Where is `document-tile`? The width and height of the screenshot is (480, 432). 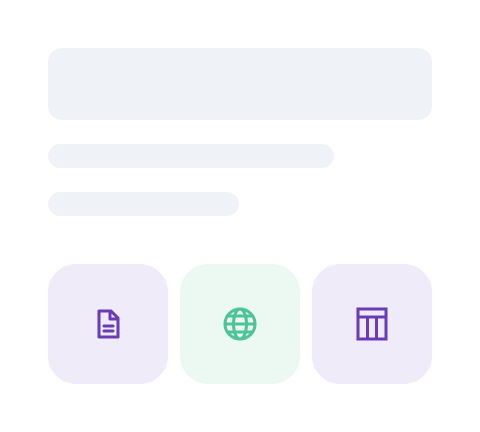 document-tile is located at coordinates (108, 324).